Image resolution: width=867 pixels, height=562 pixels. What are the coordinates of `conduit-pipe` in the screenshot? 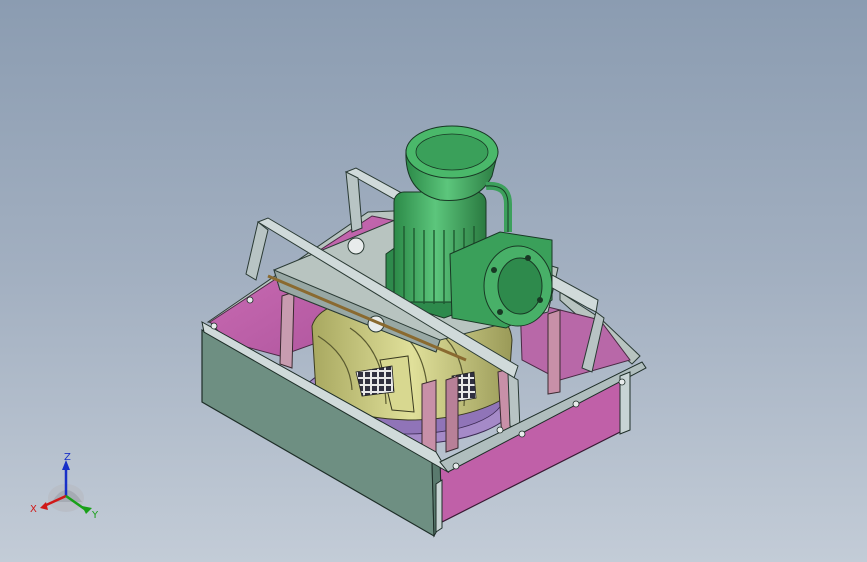 It's located at (498, 206).